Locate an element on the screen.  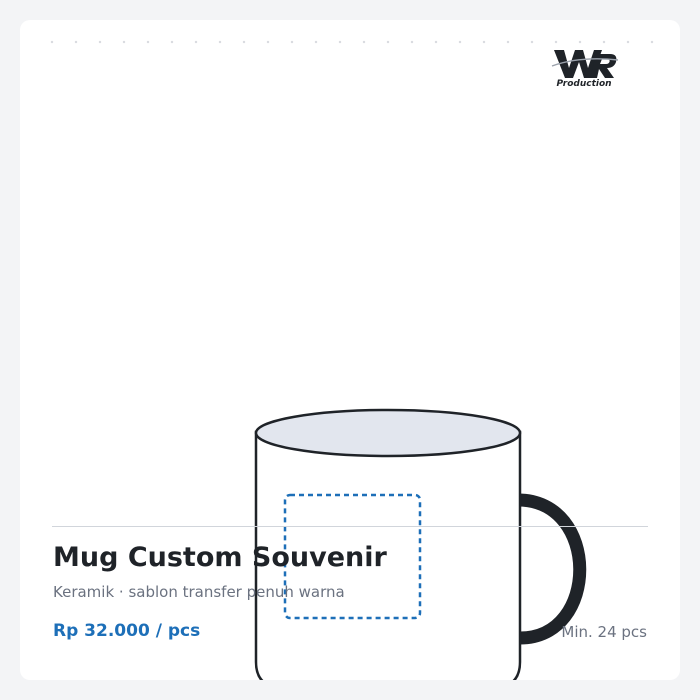
product-subtitle: Keramik · sablon transfer penuh warna is located at coordinates (199, 592).